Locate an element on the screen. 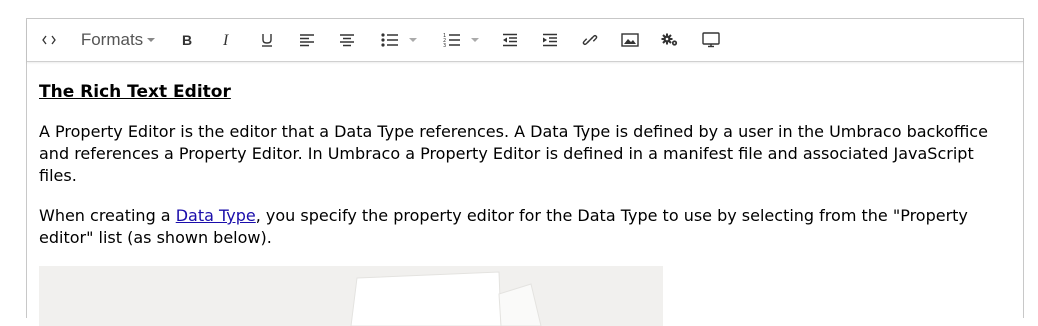 The width and height of the screenshot is (1038, 326). formats-label: Formats is located at coordinates (112, 39).